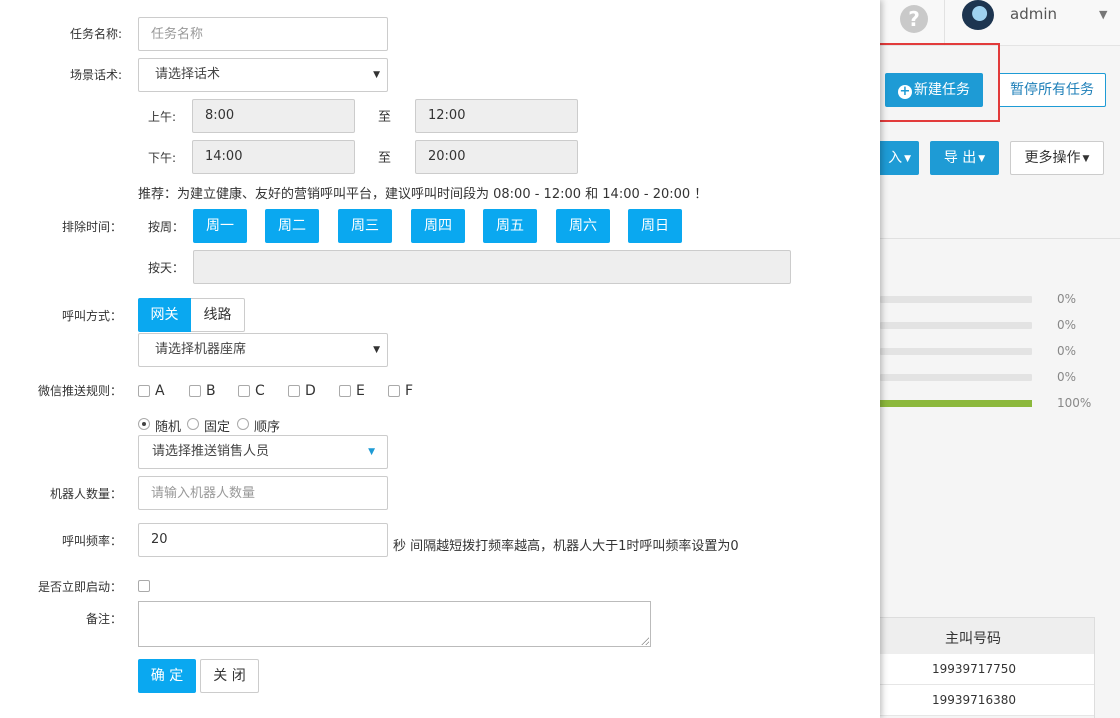  I want to click on progress-label-2: 0%, so click(1067, 325).